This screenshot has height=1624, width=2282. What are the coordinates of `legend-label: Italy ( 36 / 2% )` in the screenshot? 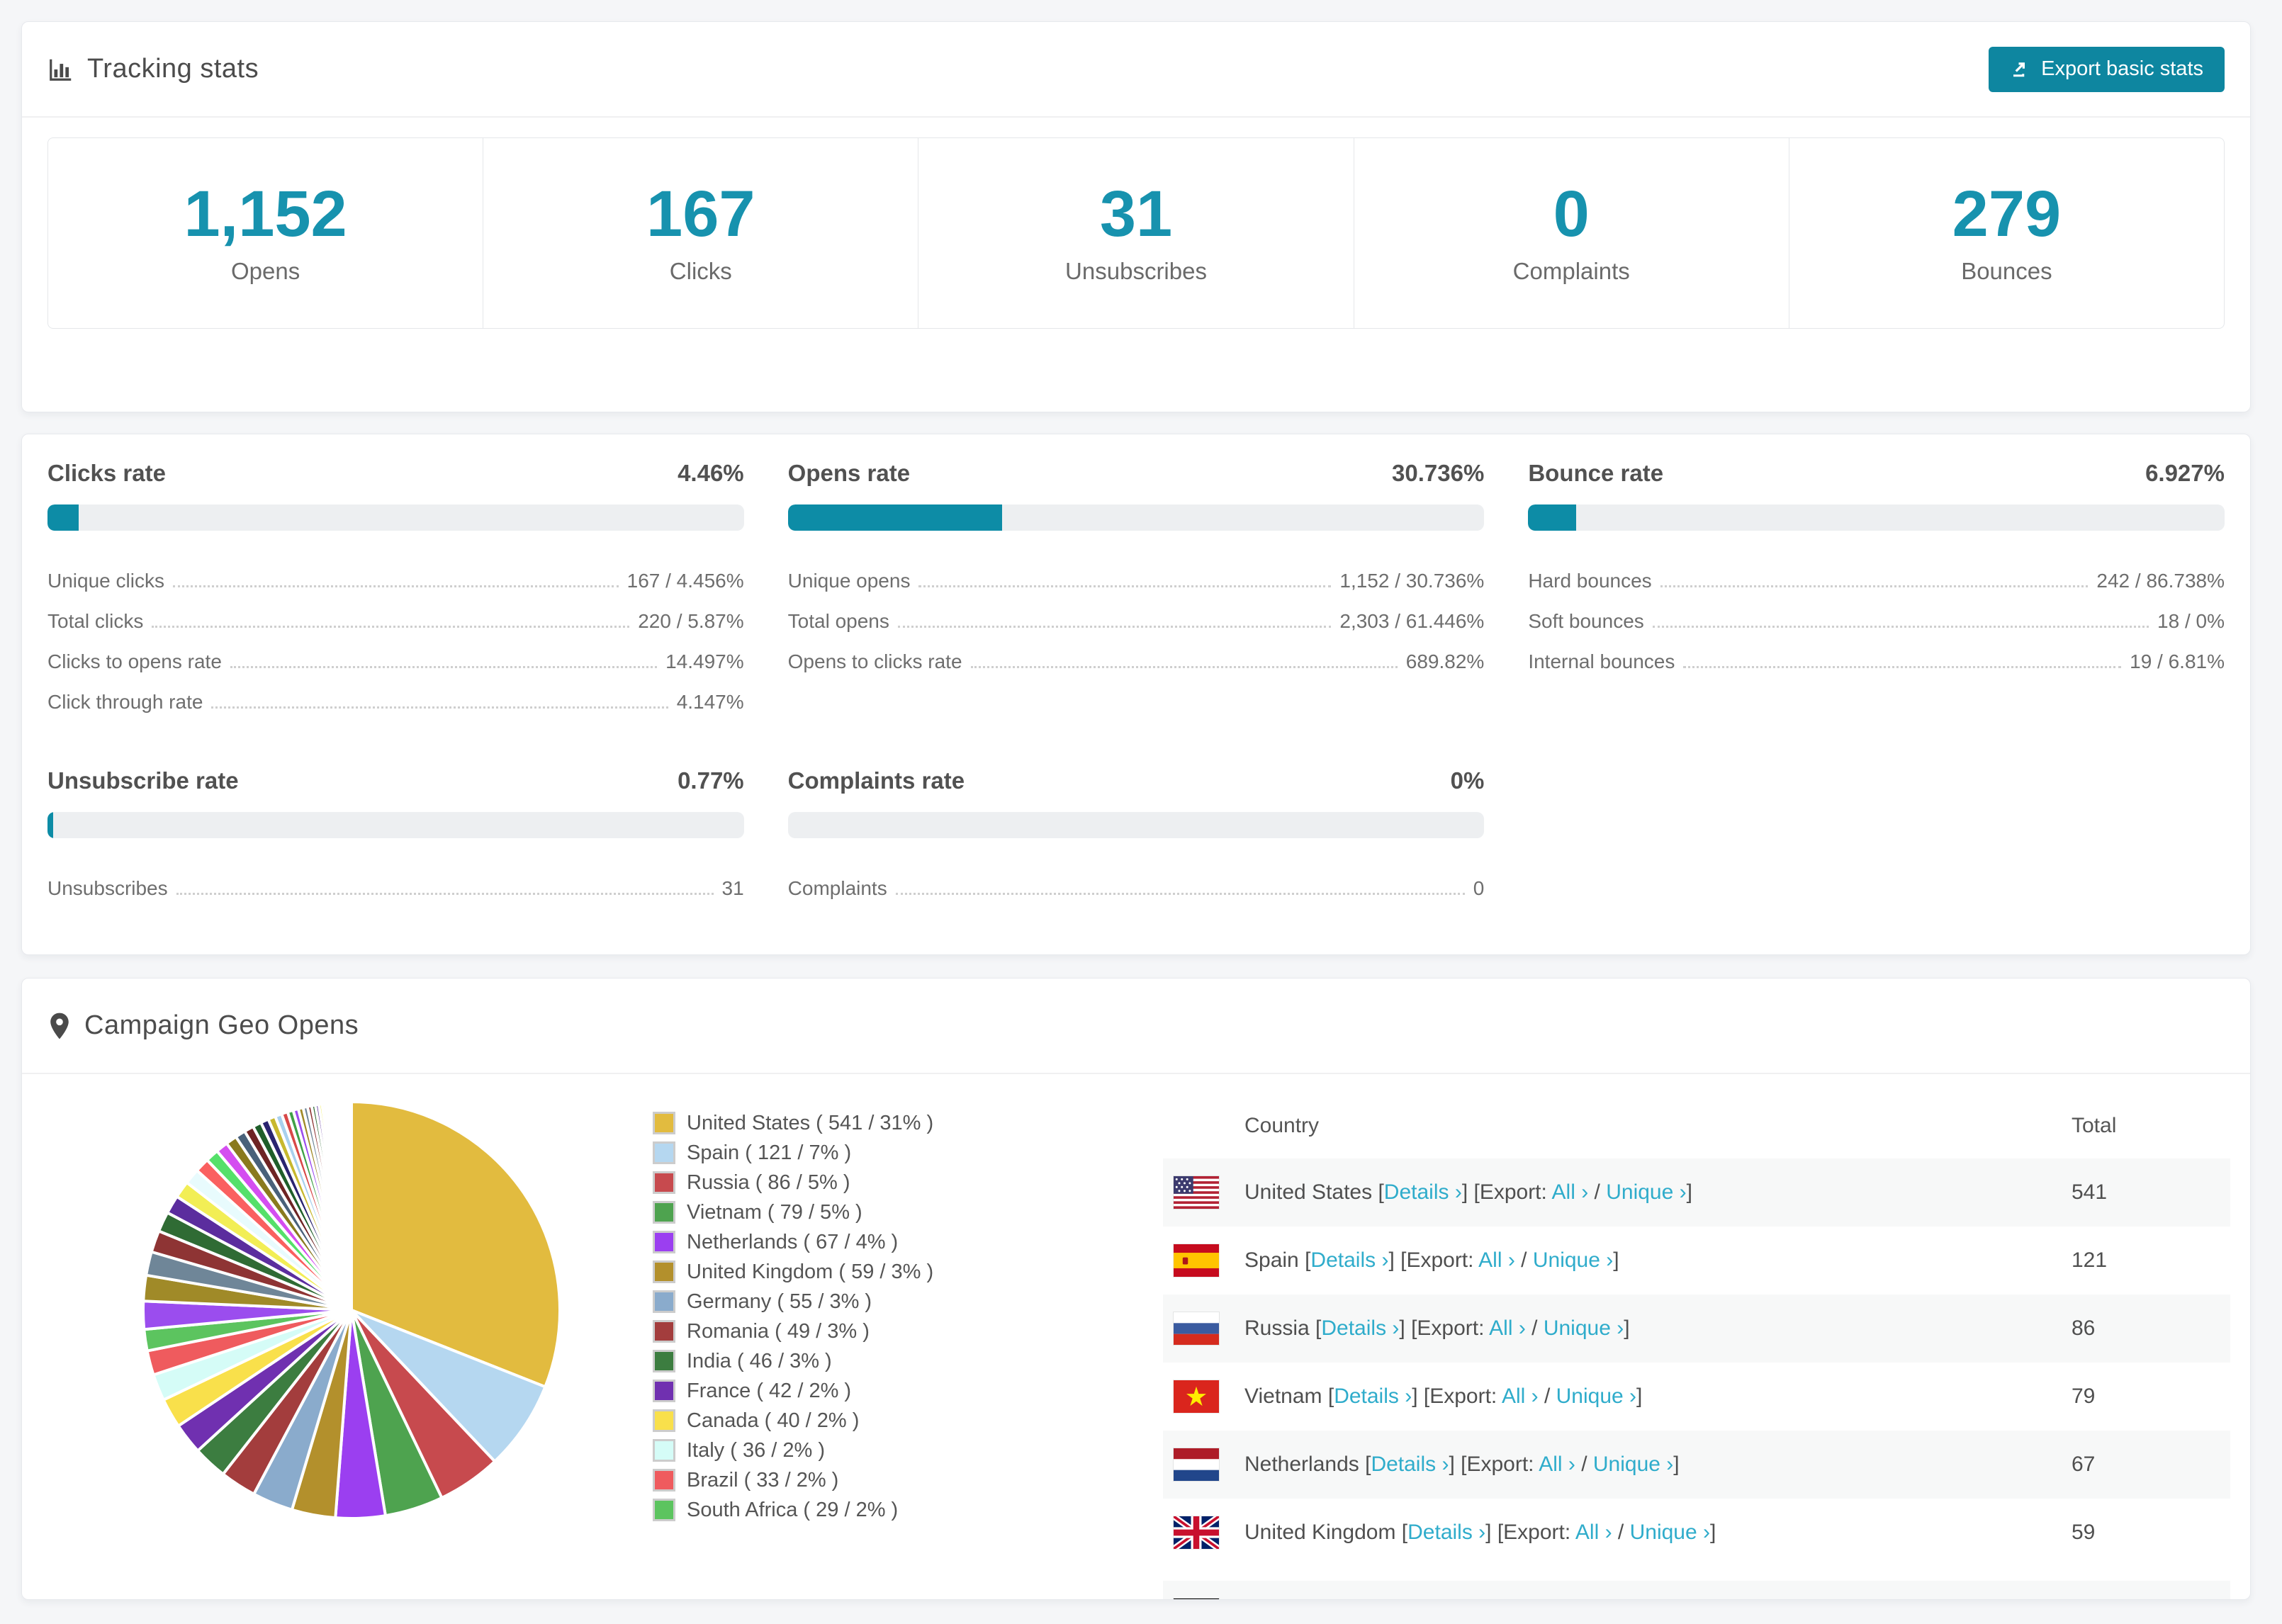 It's located at (757, 1450).